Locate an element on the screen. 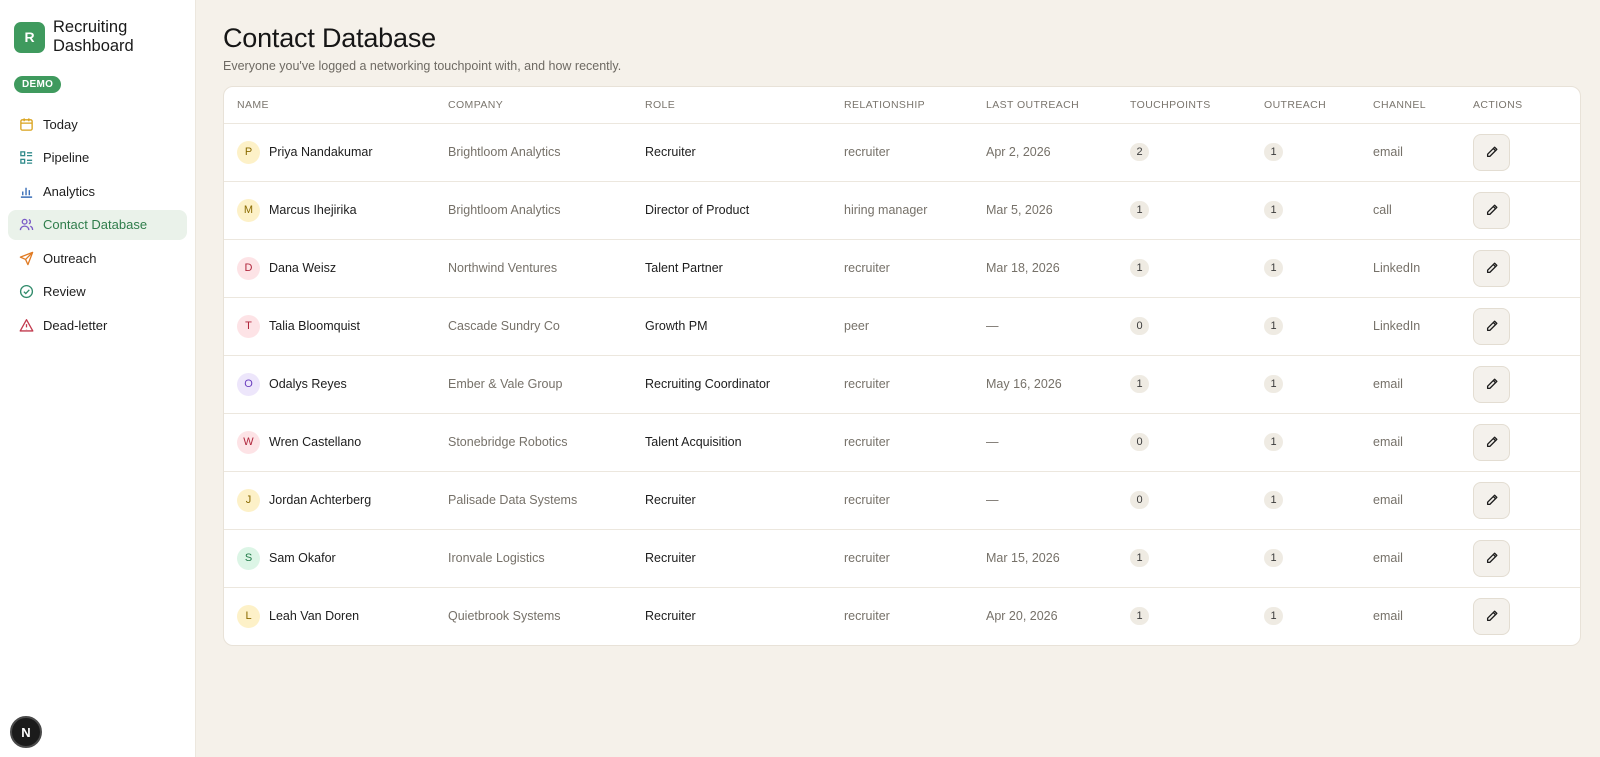 The image size is (1600, 757). cell-relationship: recruiter is located at coordinates (902, 152).